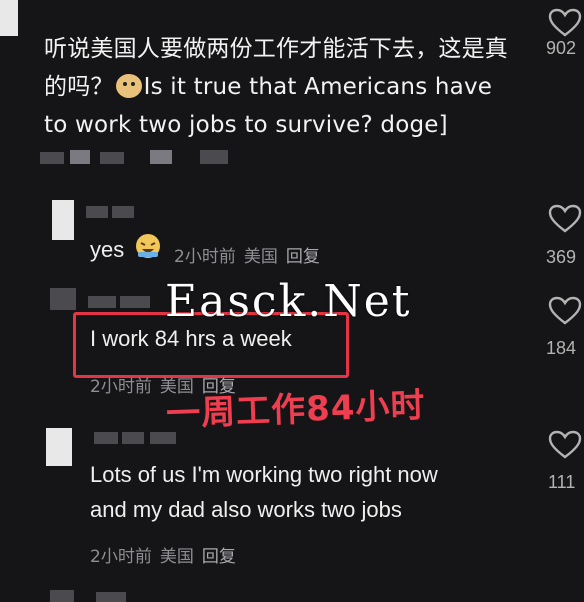 The height and width of the screenshot is (602, 584). I want to click on doge-icon, so click(128, 86).